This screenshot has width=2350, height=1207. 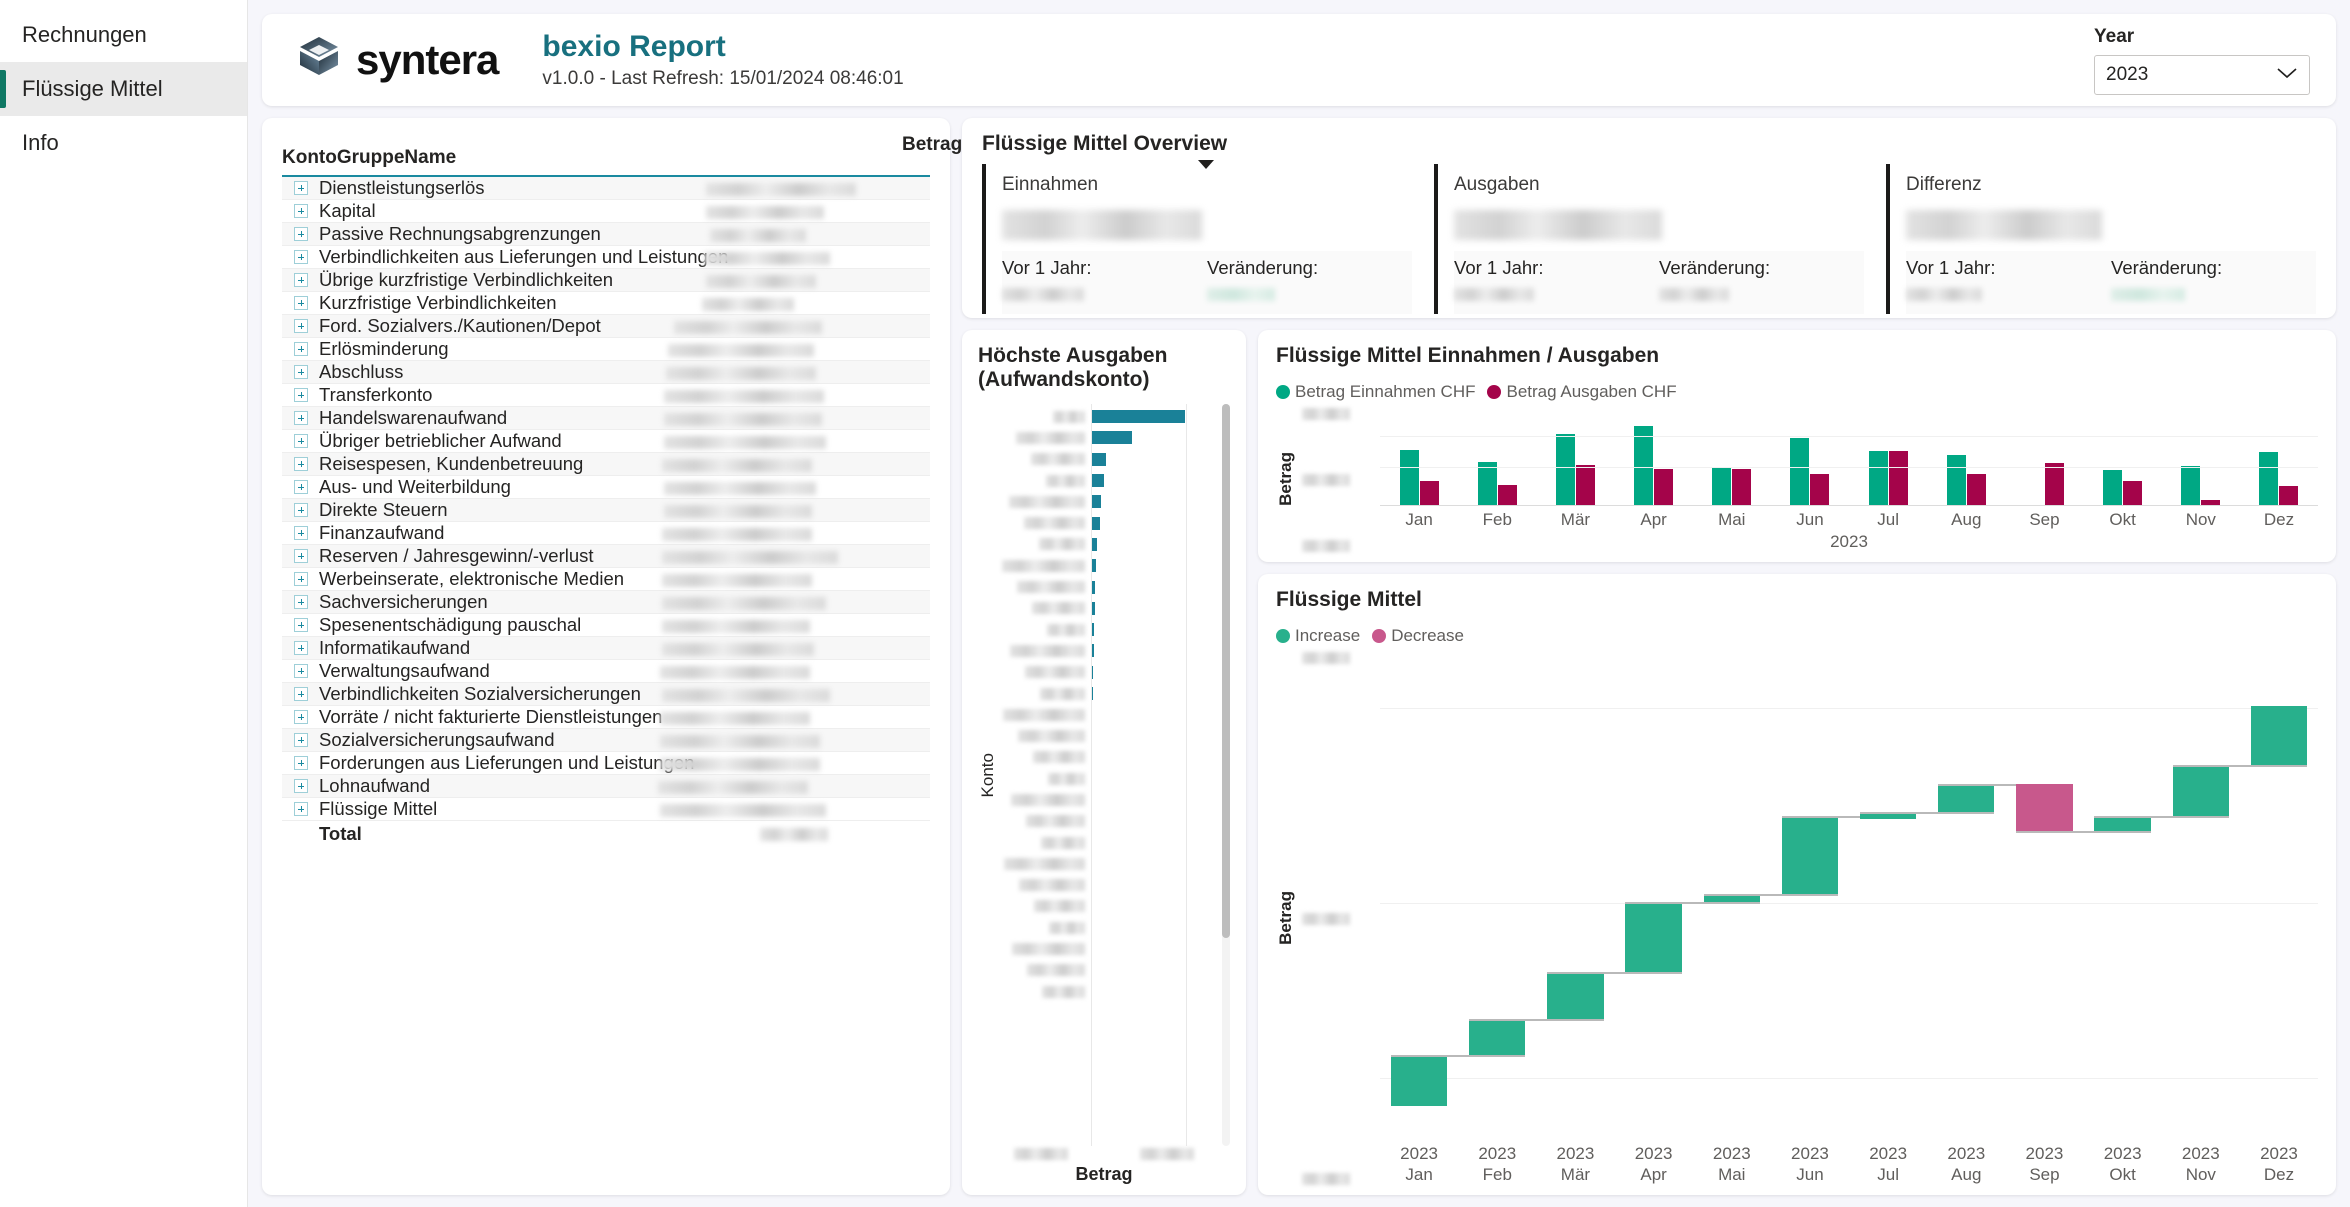 I want to click on year-select: 2023, so click(x=2202, y=74).